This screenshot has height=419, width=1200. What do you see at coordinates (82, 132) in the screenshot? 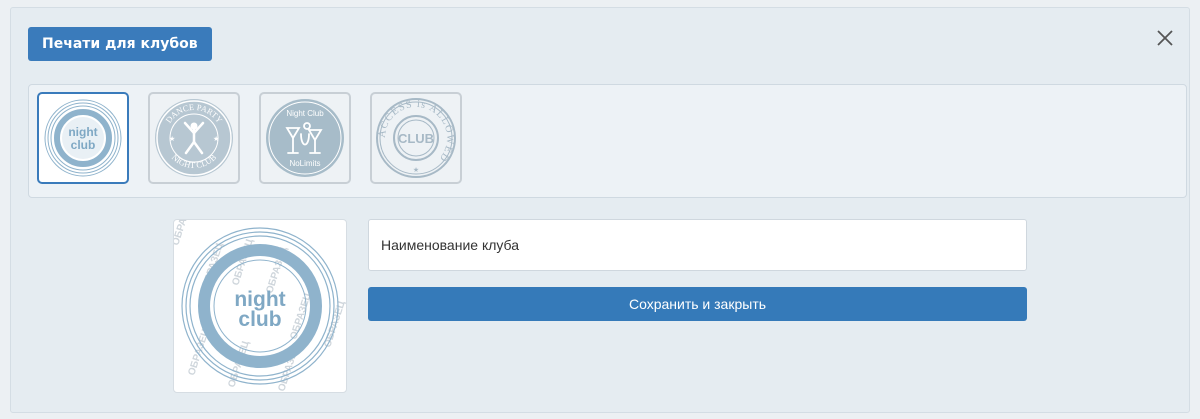
I see `stamp-text-night: night` at bounding box center [82, 132].